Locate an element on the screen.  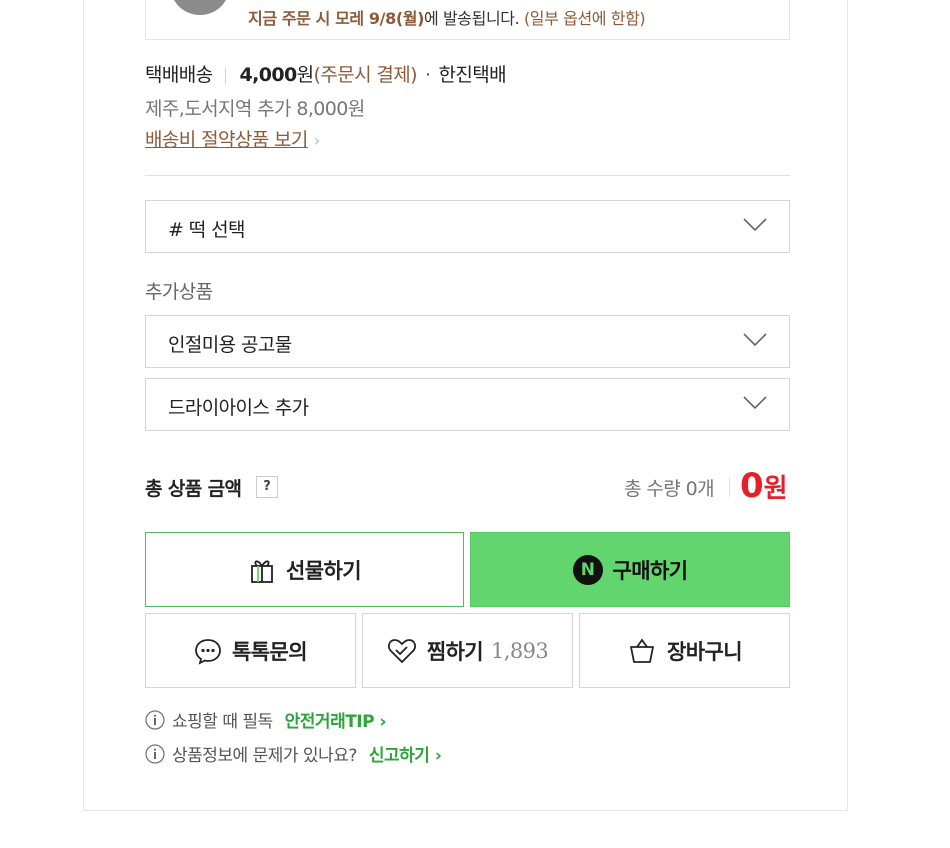
gift-icon is located at coordinates (262, 571).